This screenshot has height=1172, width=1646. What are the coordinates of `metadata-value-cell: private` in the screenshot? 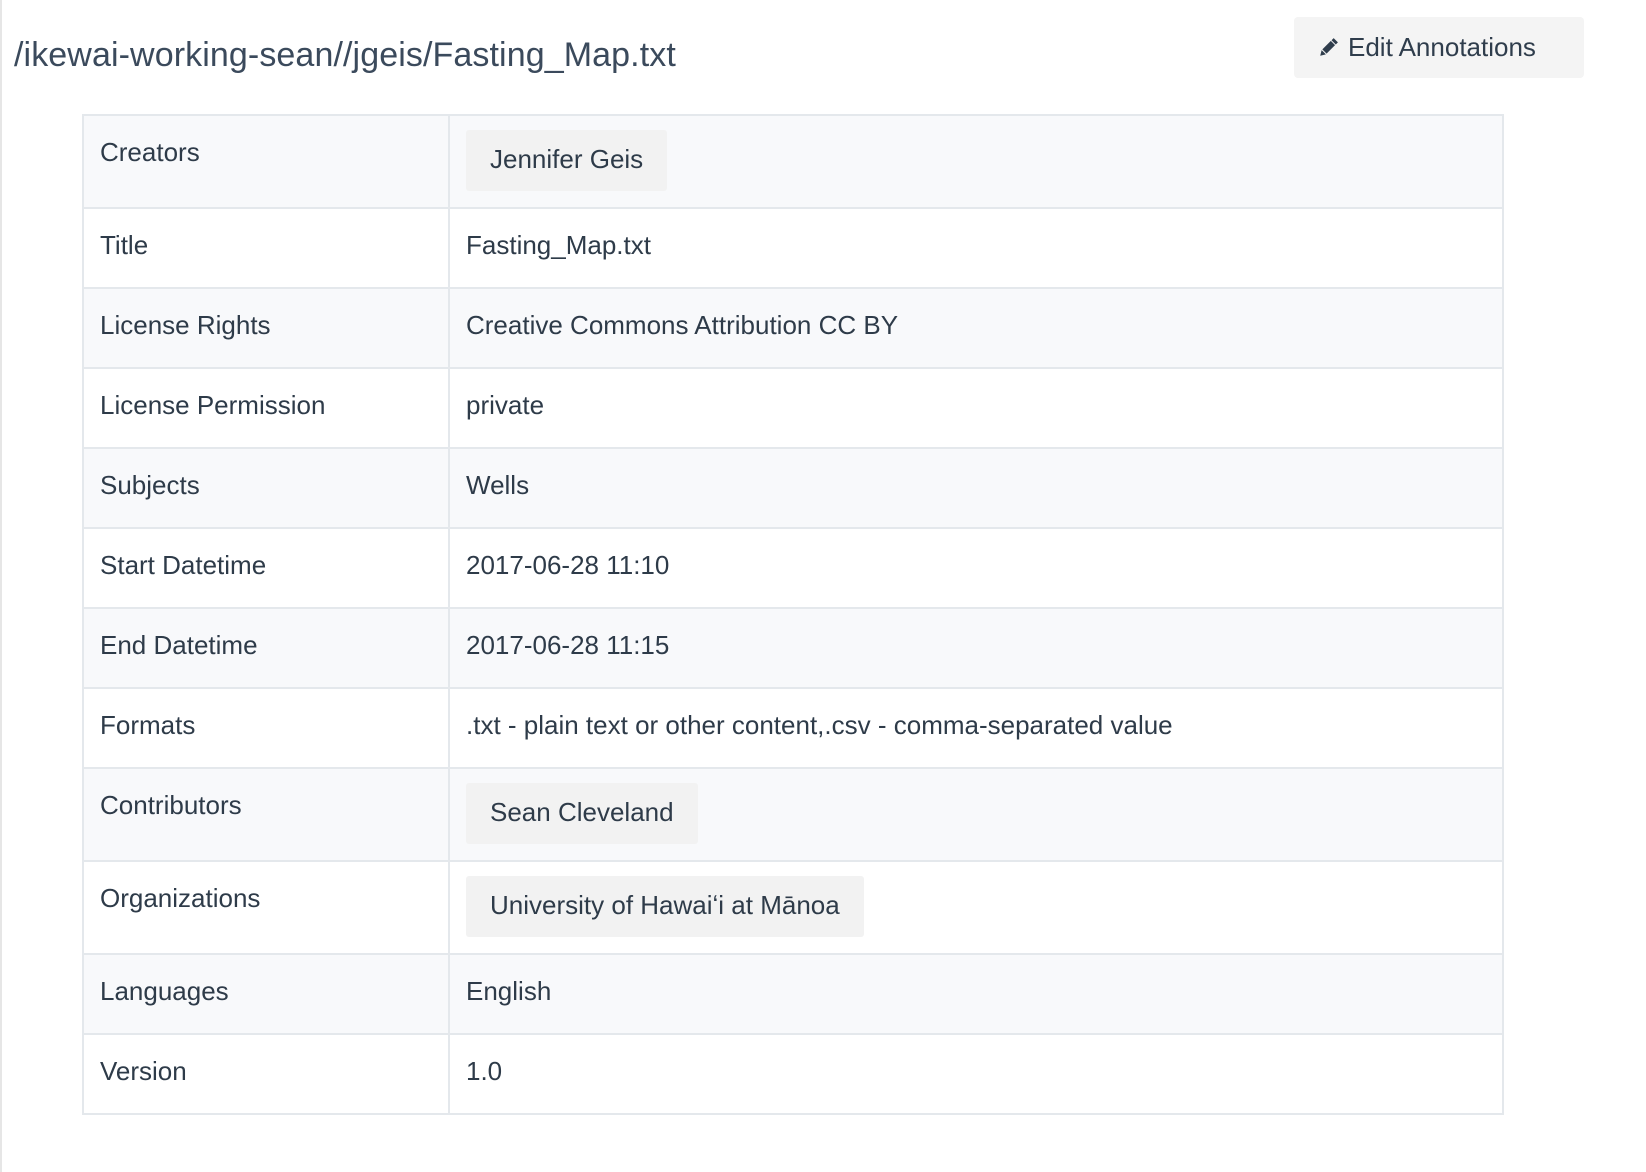 It's located at (976, 408).